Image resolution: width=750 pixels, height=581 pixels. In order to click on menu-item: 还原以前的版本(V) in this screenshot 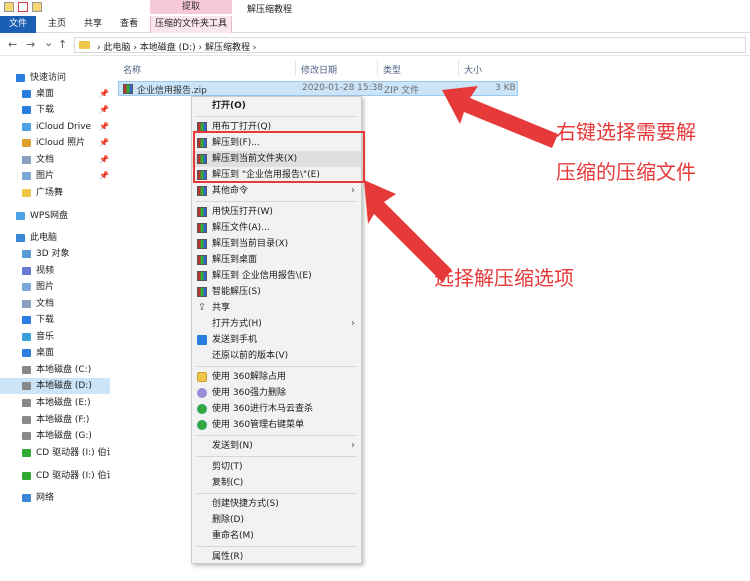, I will do `click(276, 356)`.